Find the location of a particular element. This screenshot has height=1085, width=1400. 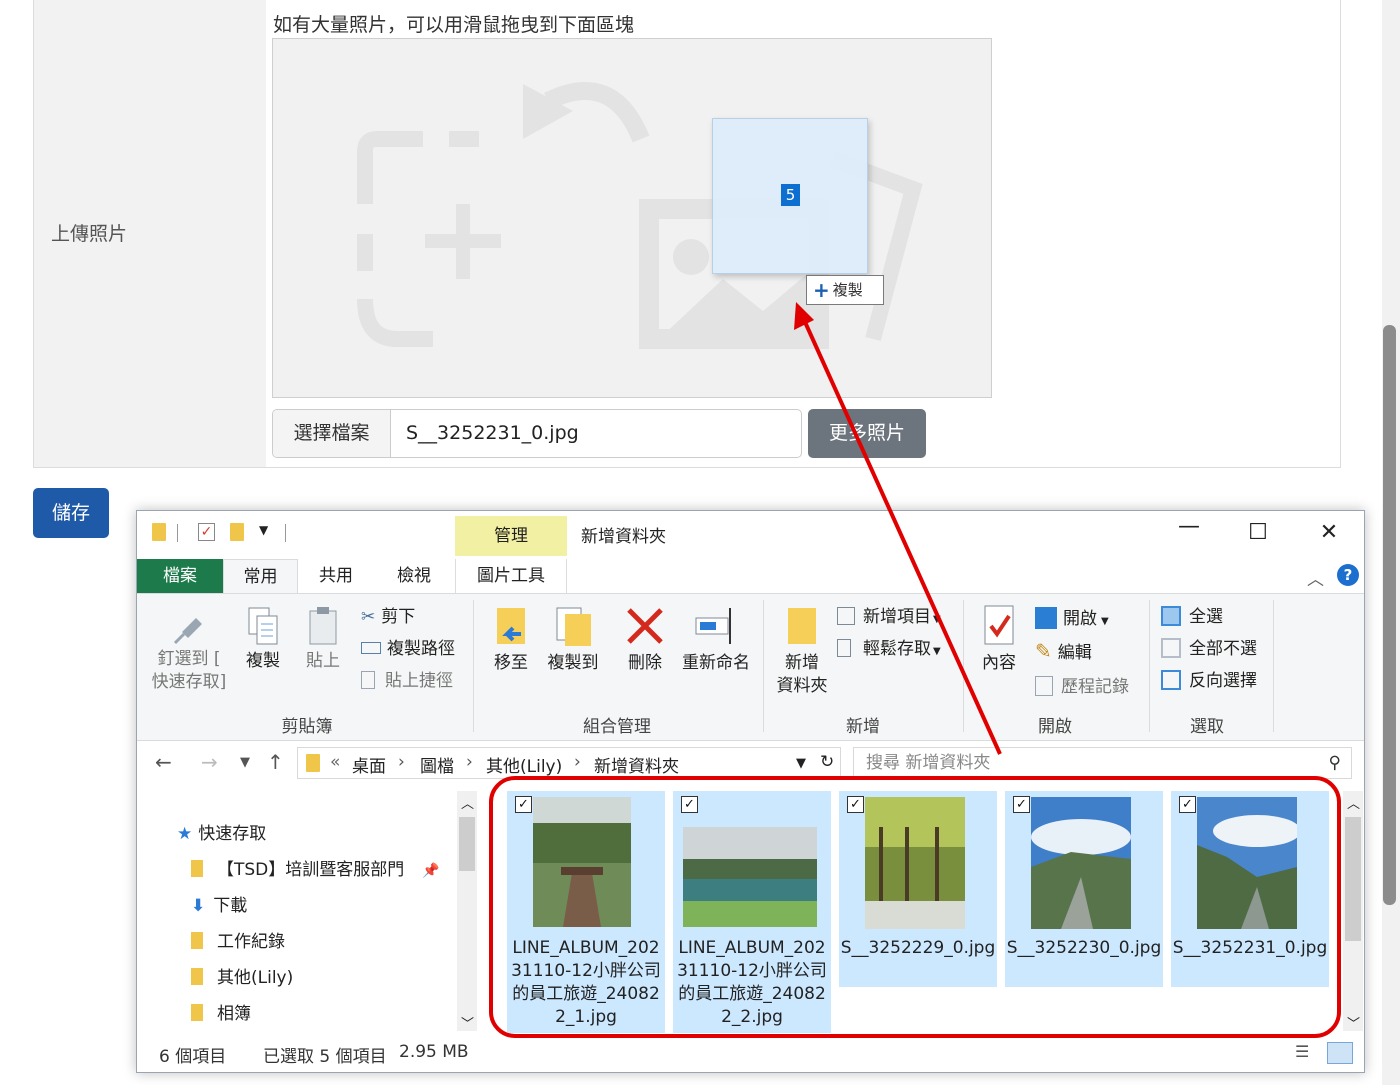

file-pane-scrollbar: ︿ ﹀ is located at coordinates (1353, 911).